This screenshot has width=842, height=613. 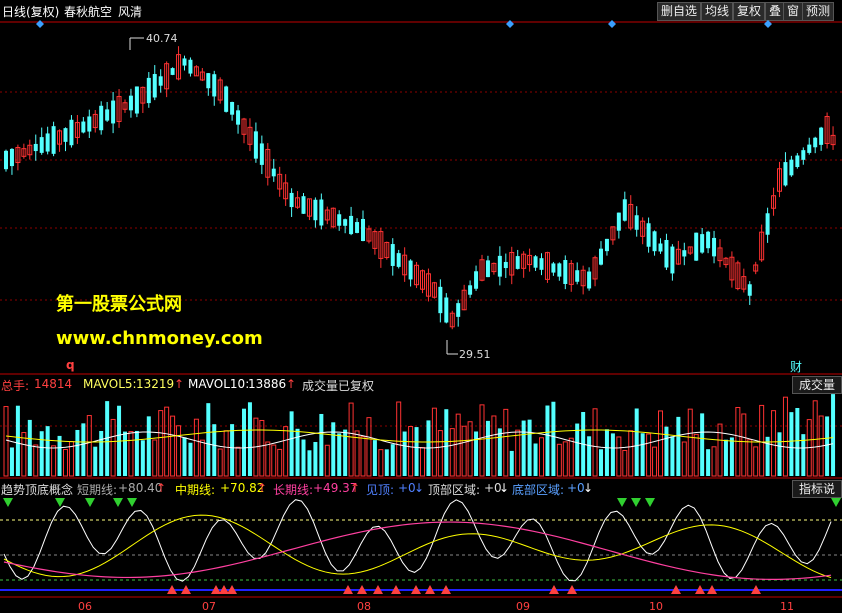 What do you see at coordinates (159, 338) in the screenshot?
I see `watermark-url: www.chnmoney.com` at bounding box center [159, 338].